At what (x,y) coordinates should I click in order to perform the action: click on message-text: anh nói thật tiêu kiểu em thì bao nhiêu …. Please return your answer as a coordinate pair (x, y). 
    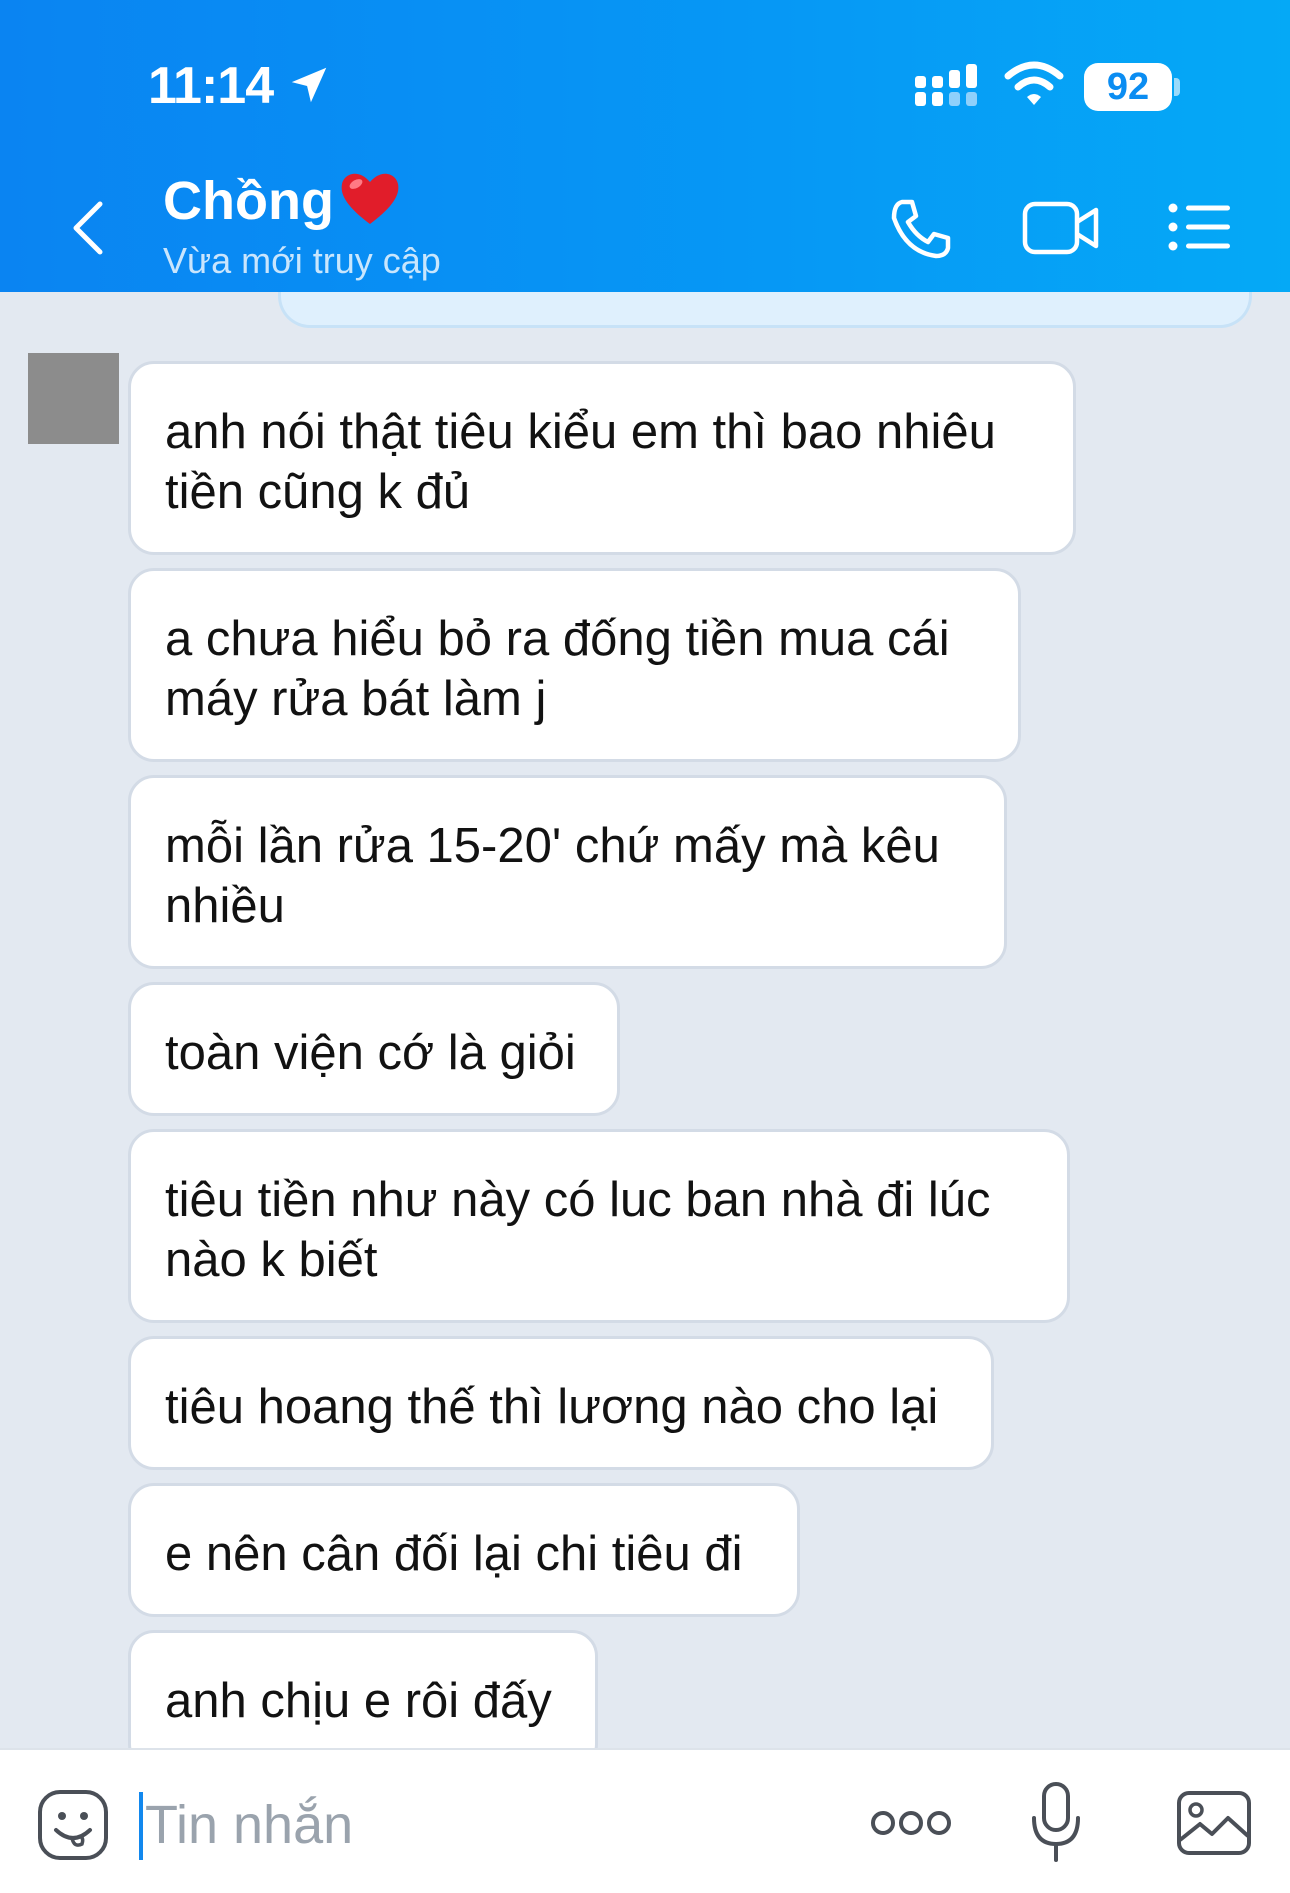
    Looking at the image, I should click on (580, 462).